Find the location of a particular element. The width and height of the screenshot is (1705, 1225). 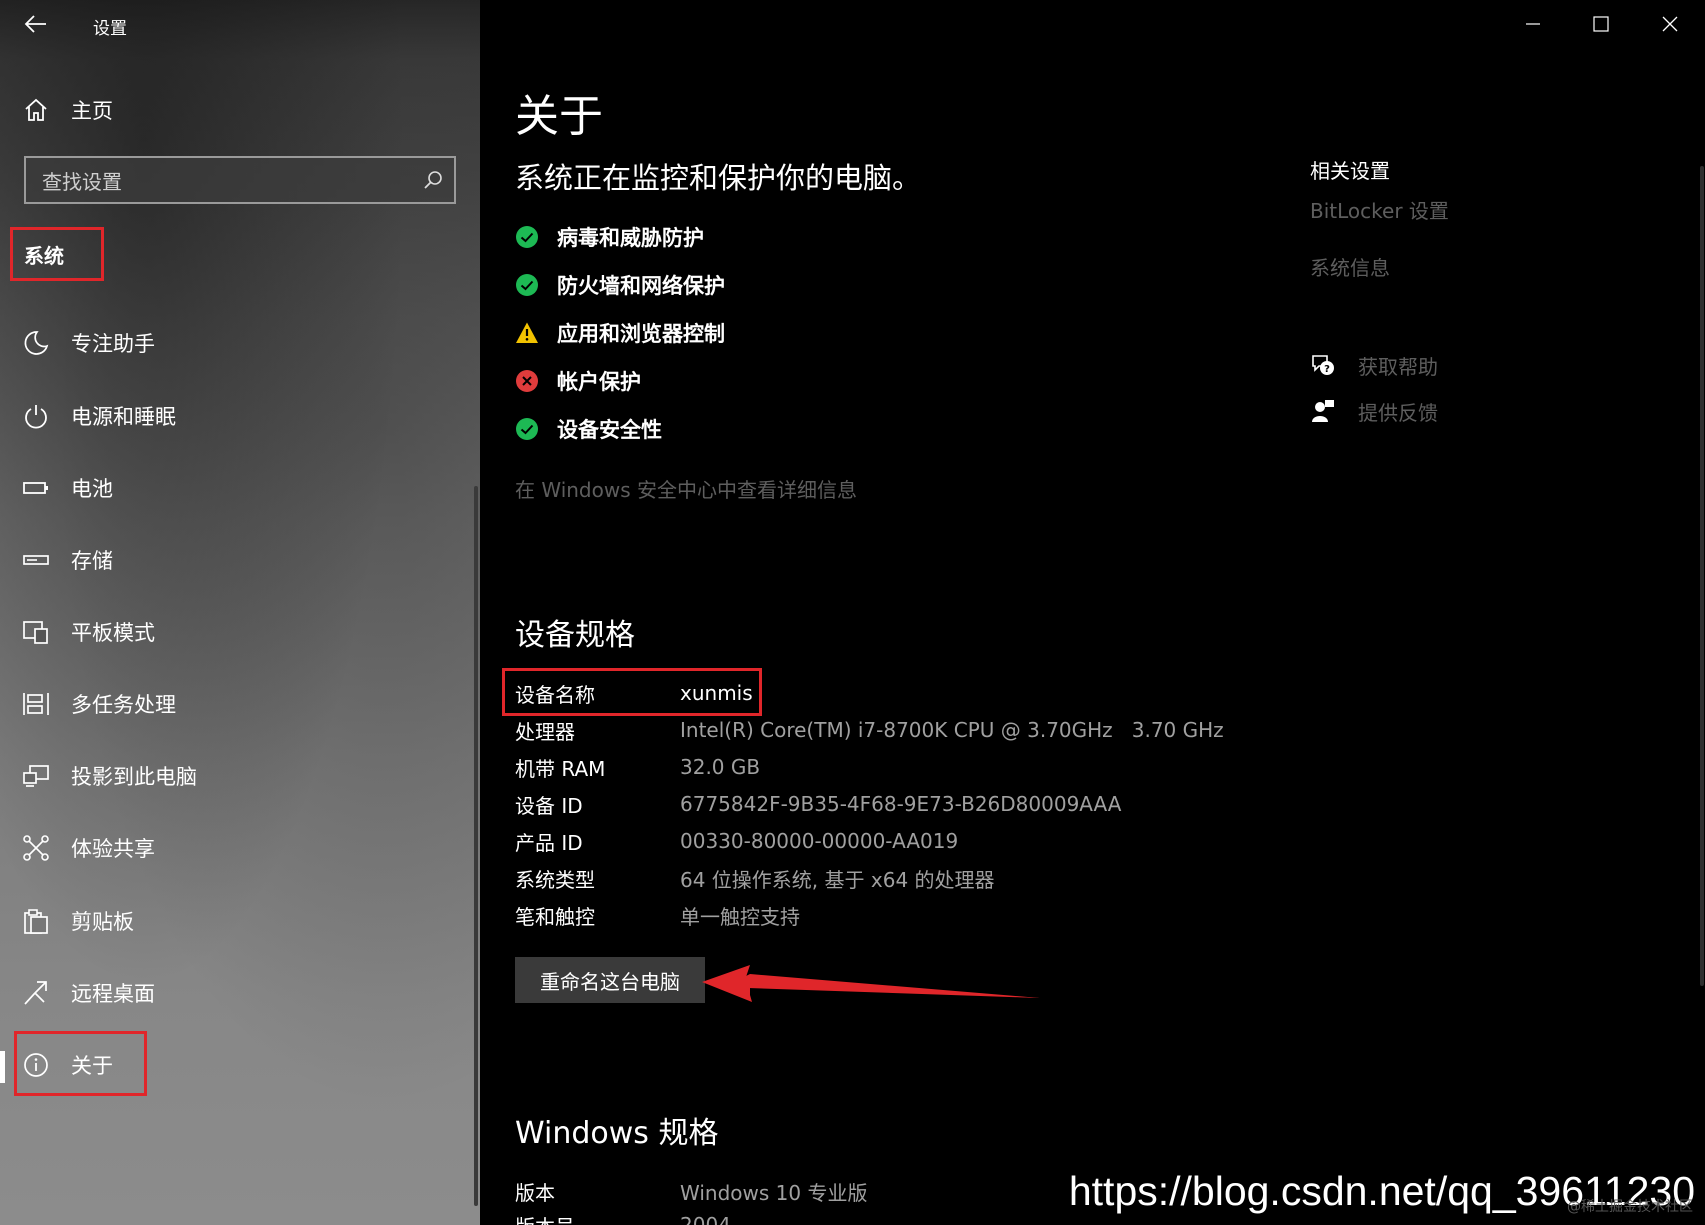

spec-key: 处理器 is located at coordinates (545, 731).